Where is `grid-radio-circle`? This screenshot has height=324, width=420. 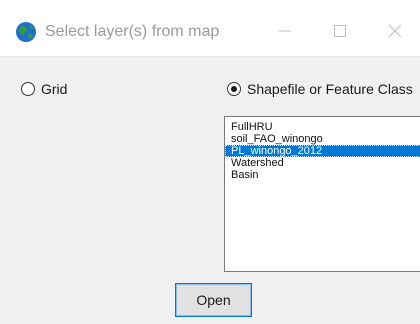 grid-radio-circle is located at coordinates (28, 89).